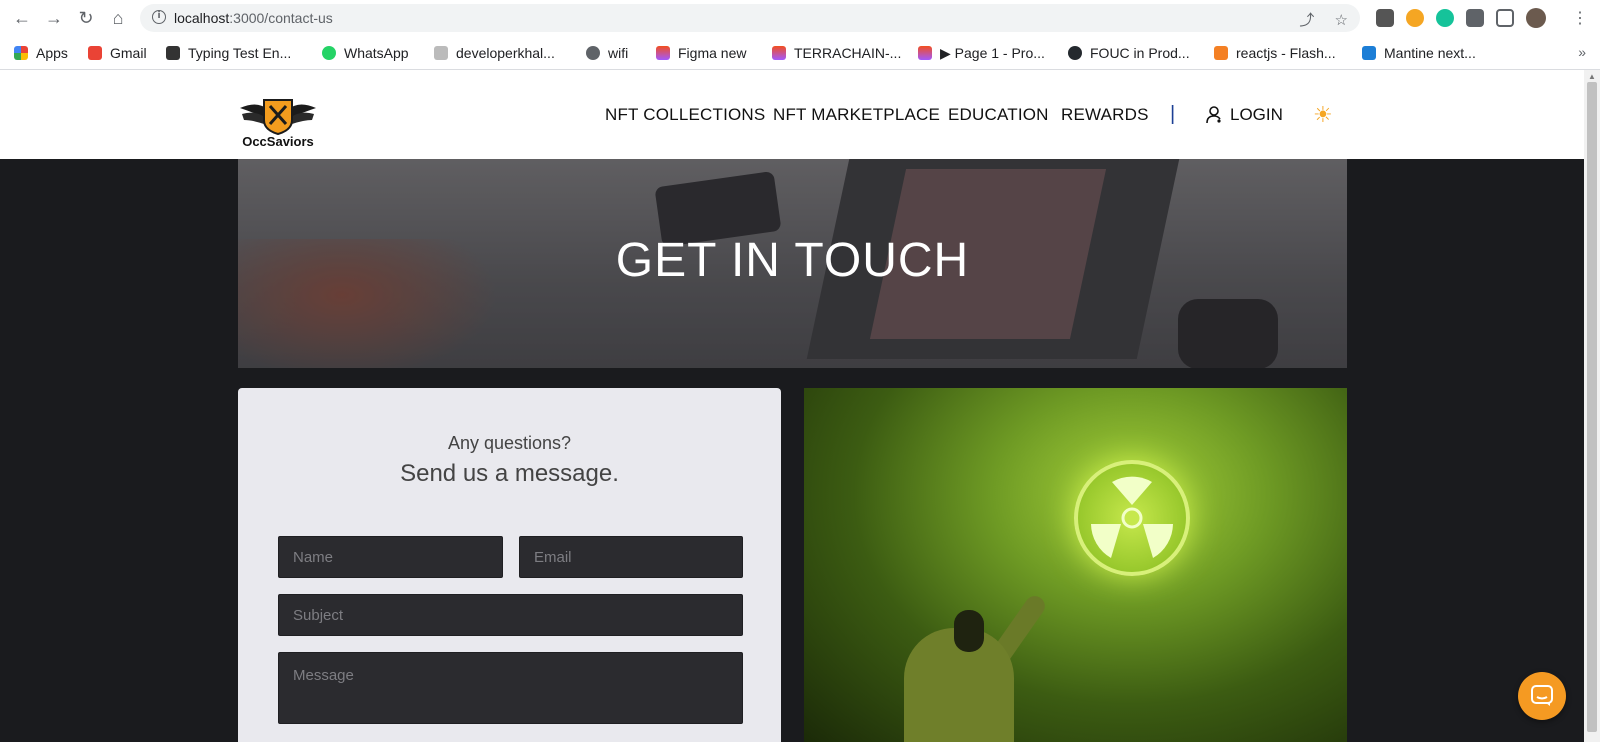 This screenshot has width=1600, height=742. What do you see at coordinates (969, 631) in the screenshot?
I see `gas-mask-head` at bounding box center [969, 631].